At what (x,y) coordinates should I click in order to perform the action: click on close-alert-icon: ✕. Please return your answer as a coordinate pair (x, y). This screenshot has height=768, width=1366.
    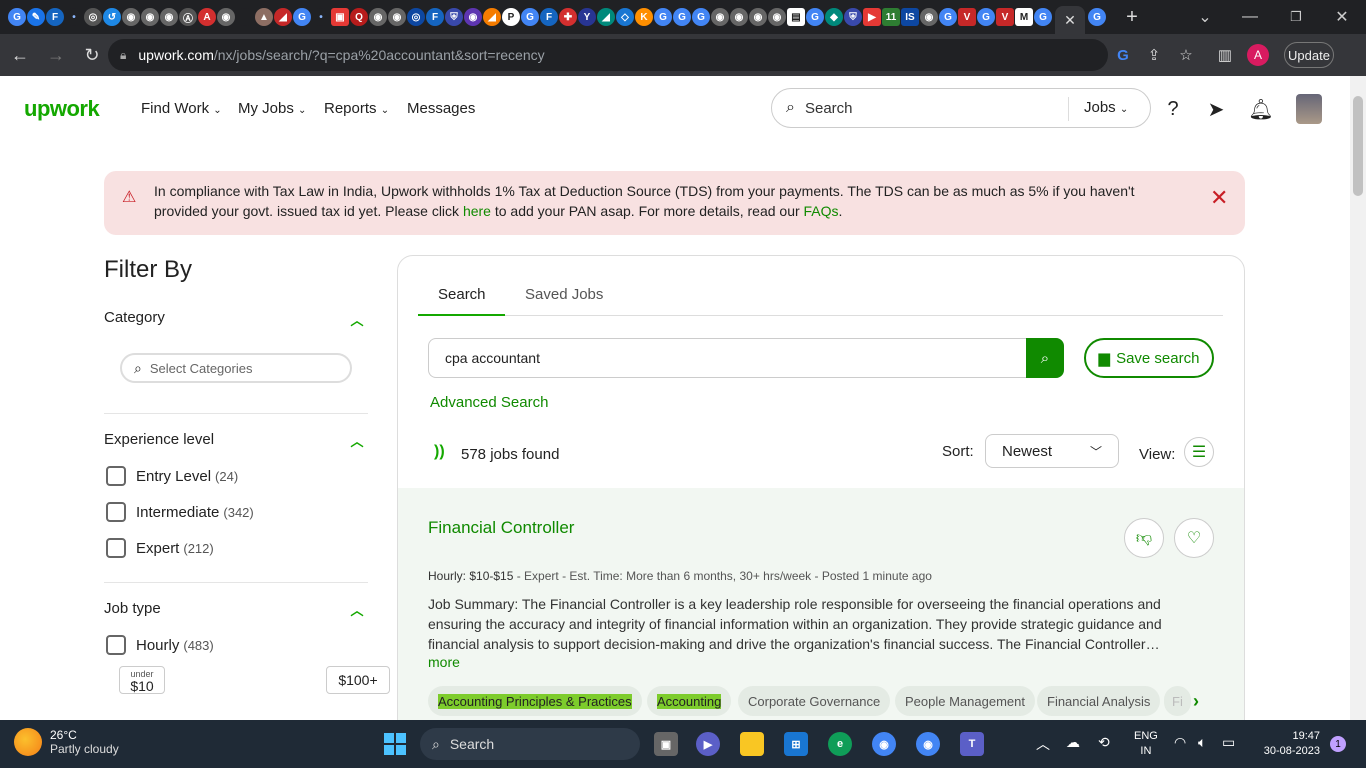
    Looking at the image, I should click on (1219, 198).